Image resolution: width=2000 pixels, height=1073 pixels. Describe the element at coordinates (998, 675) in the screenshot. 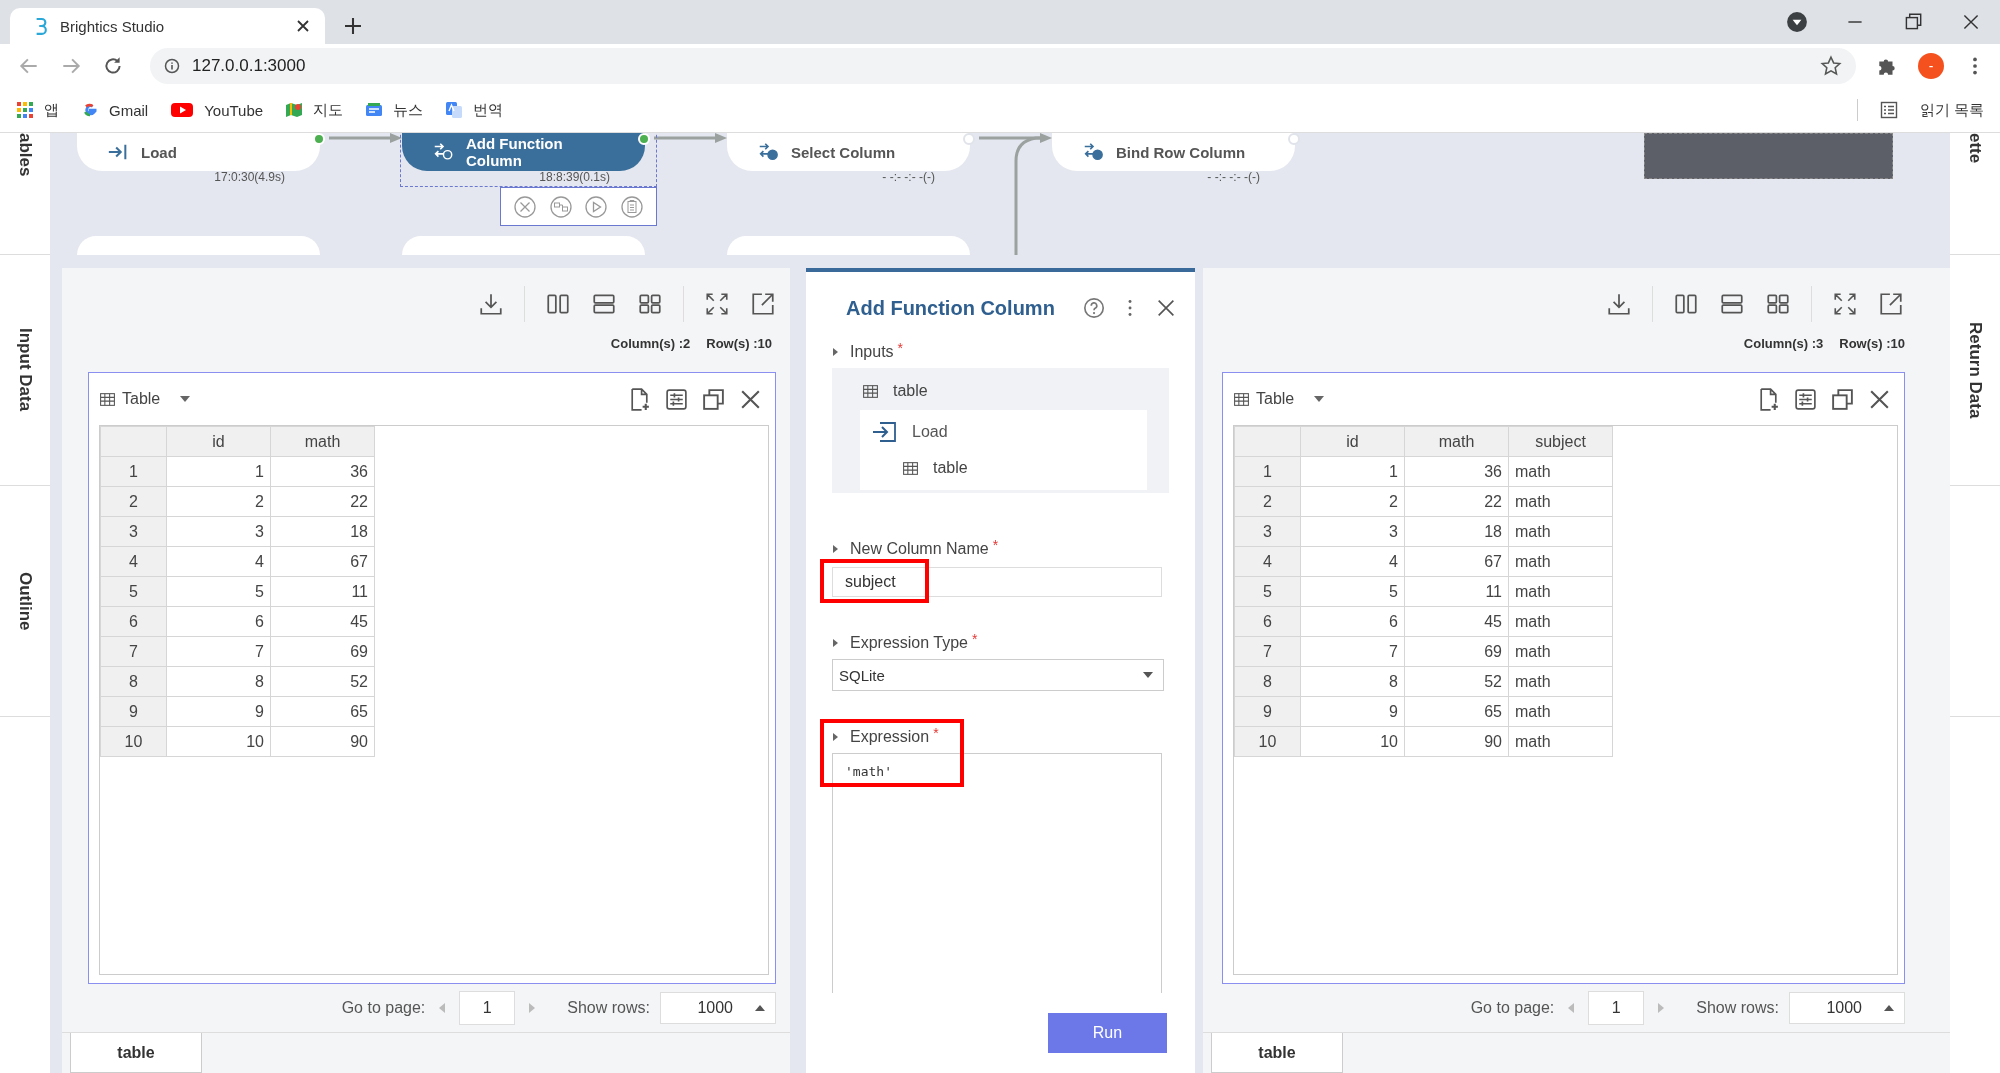

I see `expression-type-select: SQLite` at that location.